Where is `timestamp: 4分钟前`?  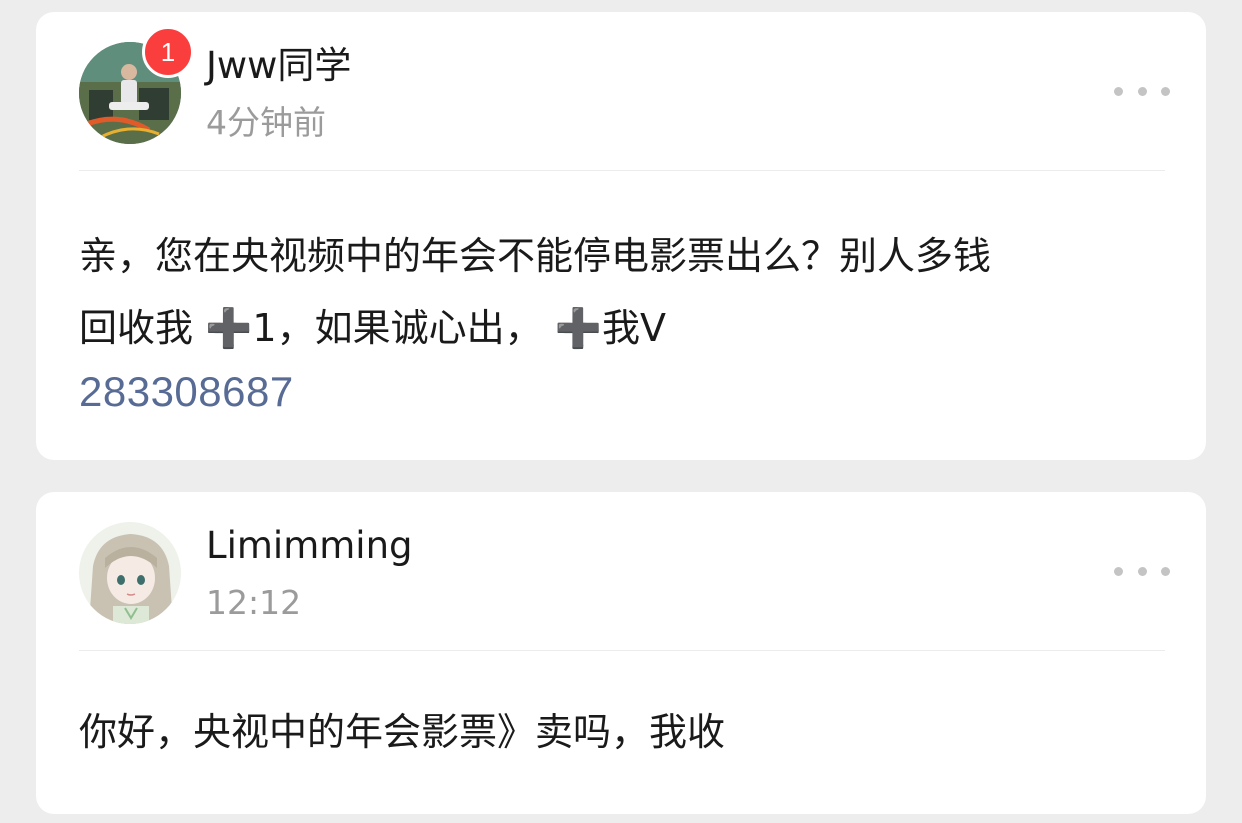 timestamp: 4分钟前 is located at coordinates (266, 122).